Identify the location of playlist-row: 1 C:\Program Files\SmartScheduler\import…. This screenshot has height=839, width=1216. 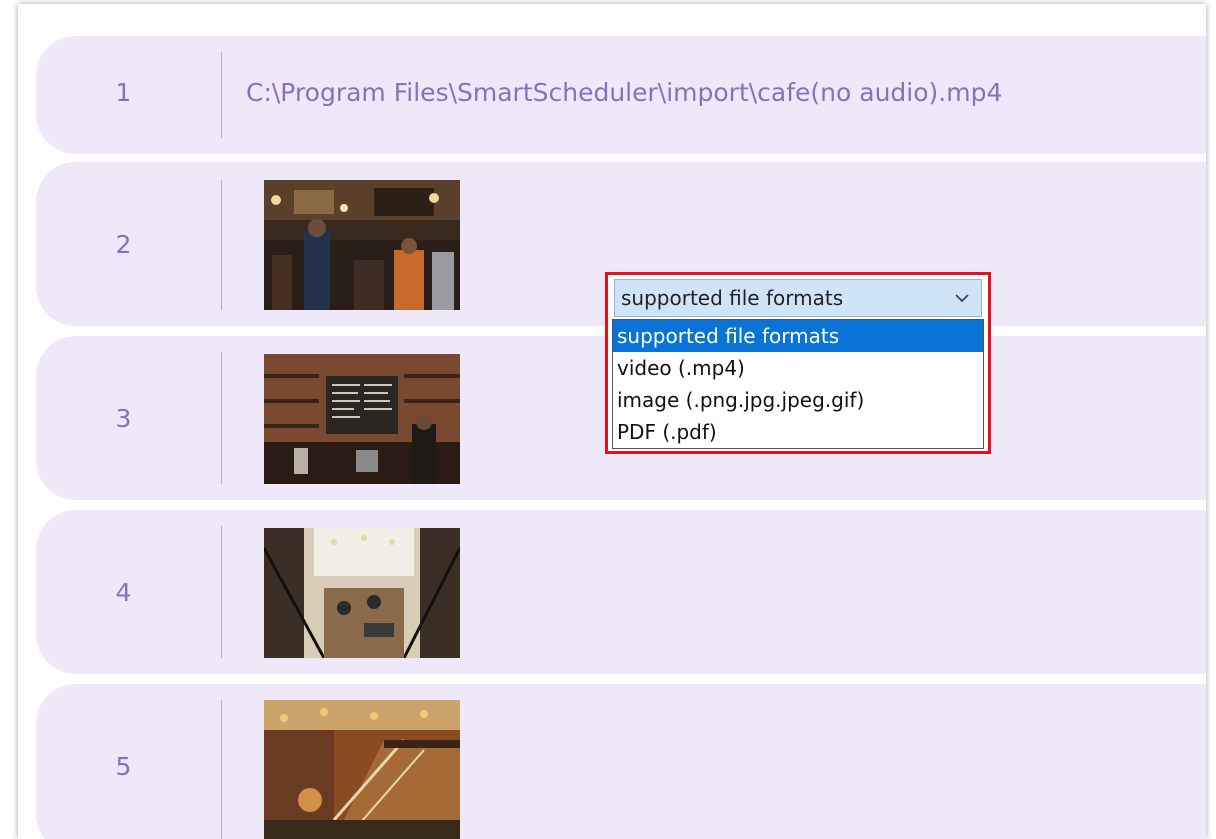
(621, 95).